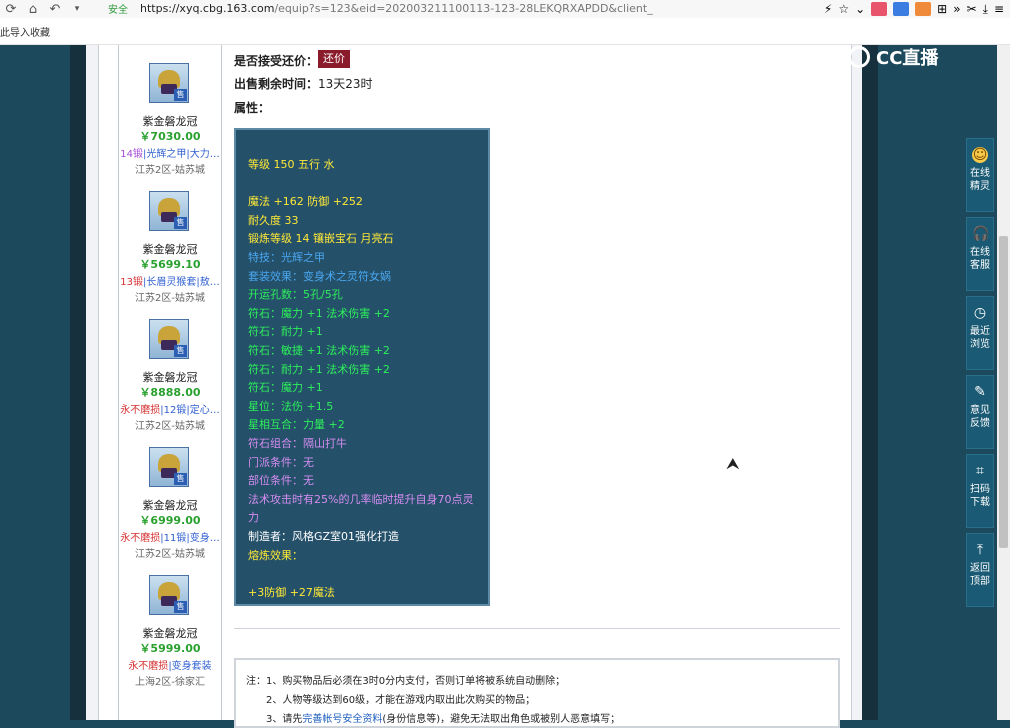 The image size is (1010, 728). I want to click on side-tool-label: 意见反馈, so click(980, 417).